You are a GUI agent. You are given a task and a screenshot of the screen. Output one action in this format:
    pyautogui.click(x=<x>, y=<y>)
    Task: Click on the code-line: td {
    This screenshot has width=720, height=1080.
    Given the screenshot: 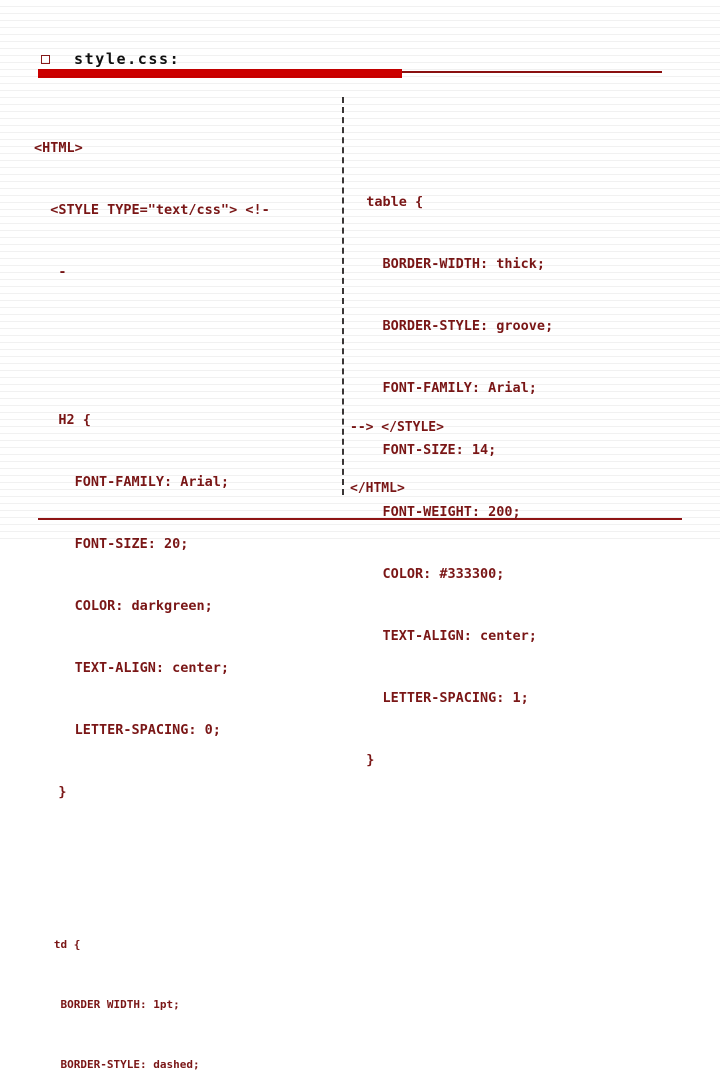 What is the action you would take?
    pyautogui.click(x=57, y=944)
    